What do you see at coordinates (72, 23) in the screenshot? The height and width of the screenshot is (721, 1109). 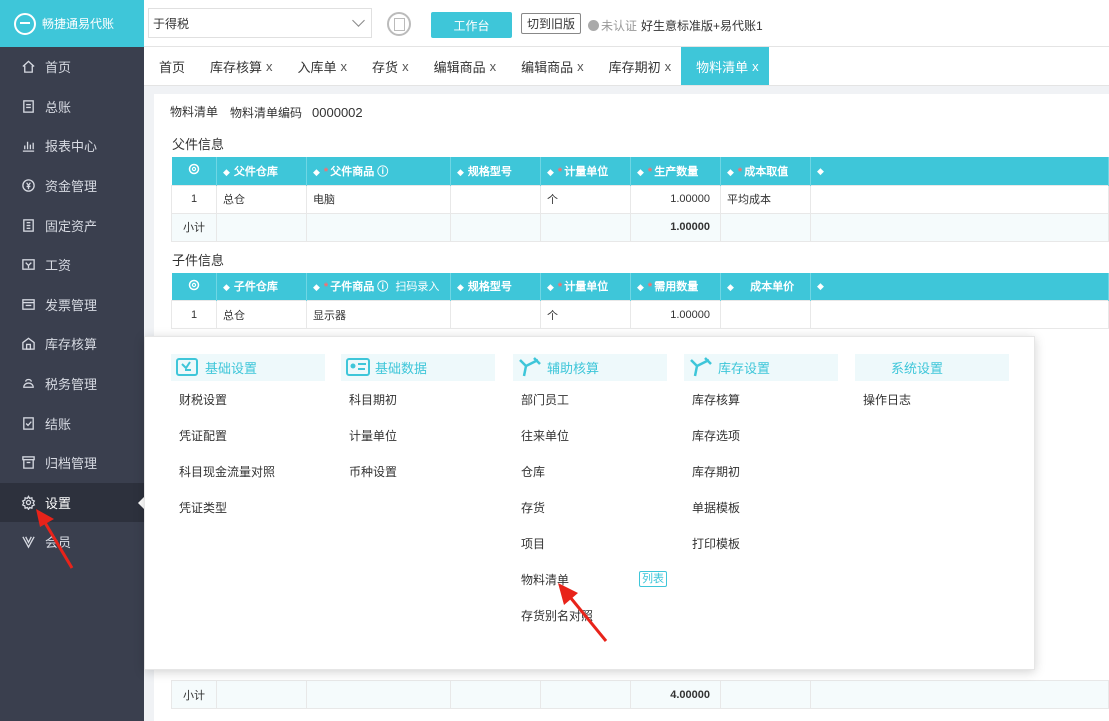 I see `app-logo: 畅捷通易代账` at bounding box center [72, 23].